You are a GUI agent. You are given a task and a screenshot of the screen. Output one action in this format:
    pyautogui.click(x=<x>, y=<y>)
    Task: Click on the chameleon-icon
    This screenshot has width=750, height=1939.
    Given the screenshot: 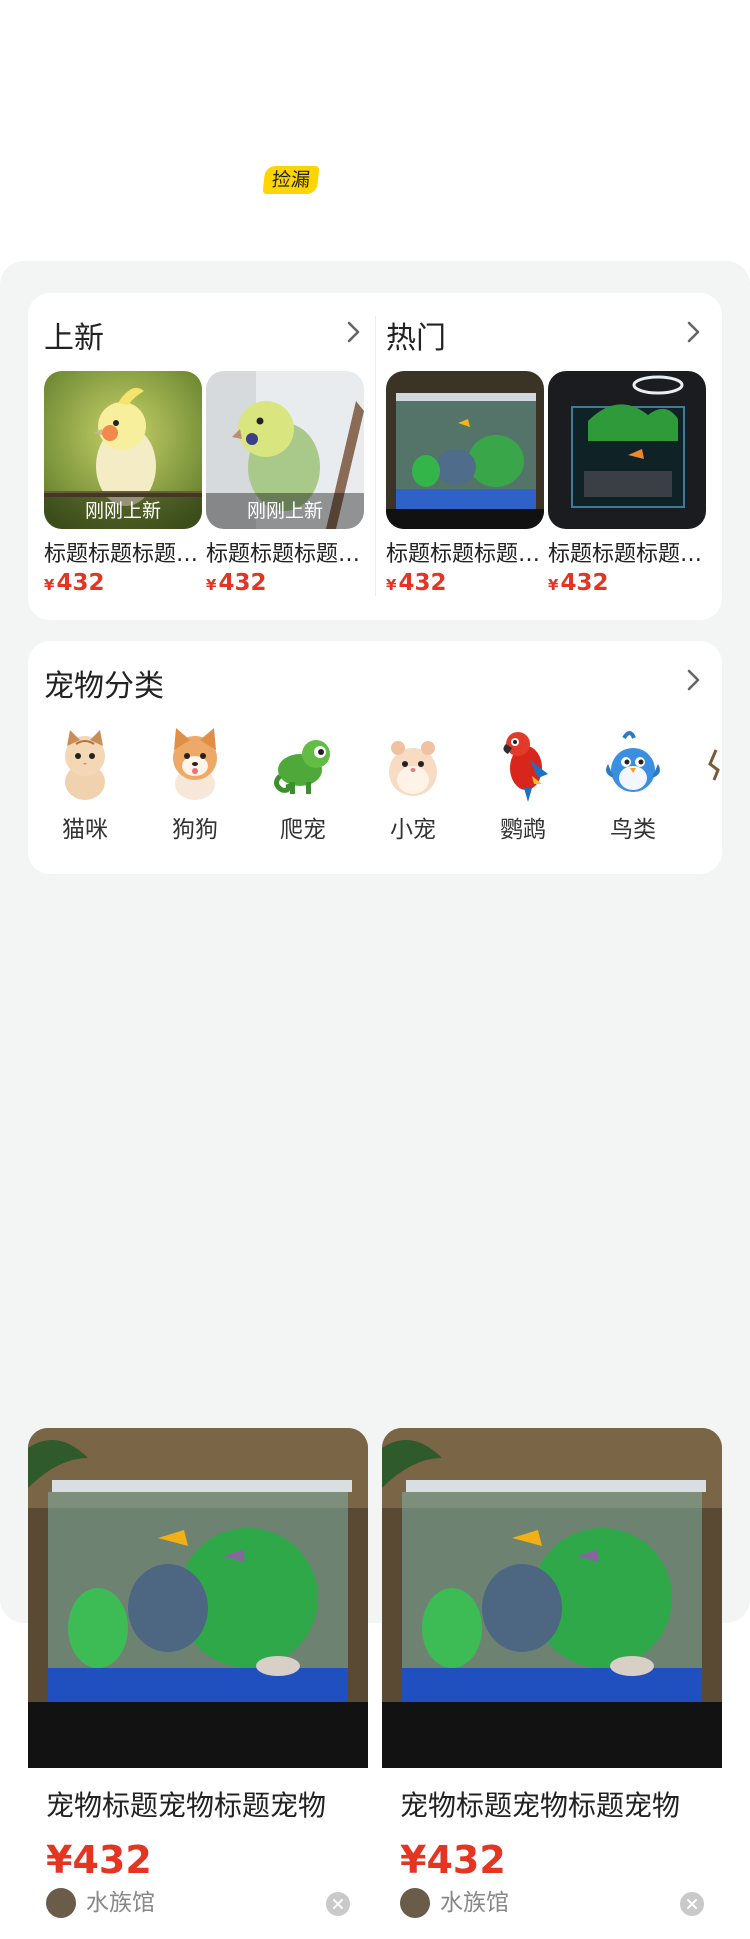 What is the action you would take?
    pyautogui.click(x=303, y=764)
    